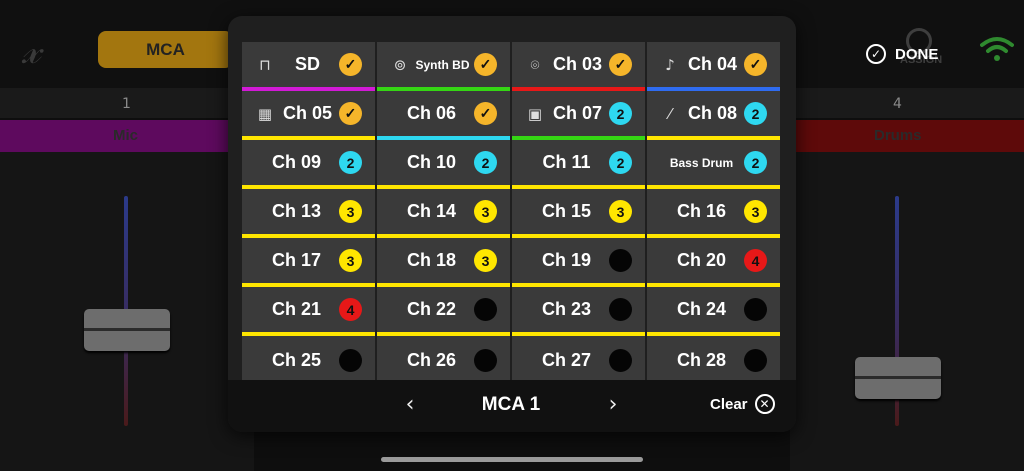 The width and height of the screenshot is (1024, 471). I want to click on channel-cell: ▣ Ch 07 2, so click(578, 115).